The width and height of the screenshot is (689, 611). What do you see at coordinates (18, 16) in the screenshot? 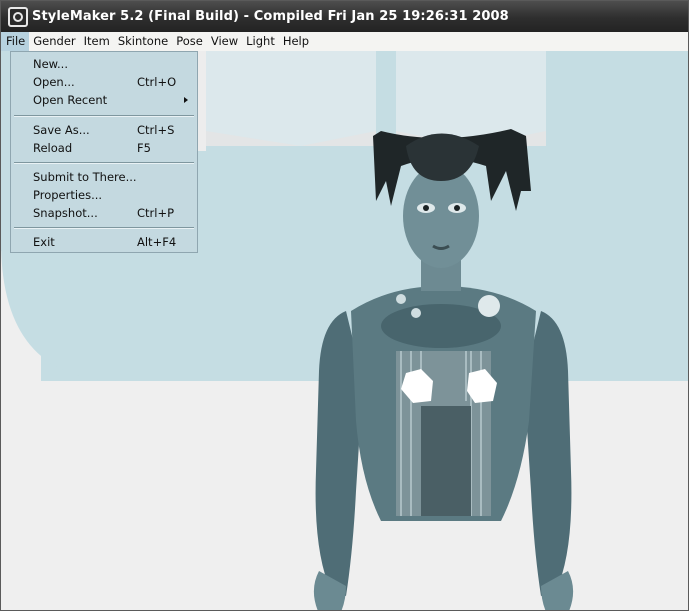
I see `app-icon` at bounding box center [18, 16].